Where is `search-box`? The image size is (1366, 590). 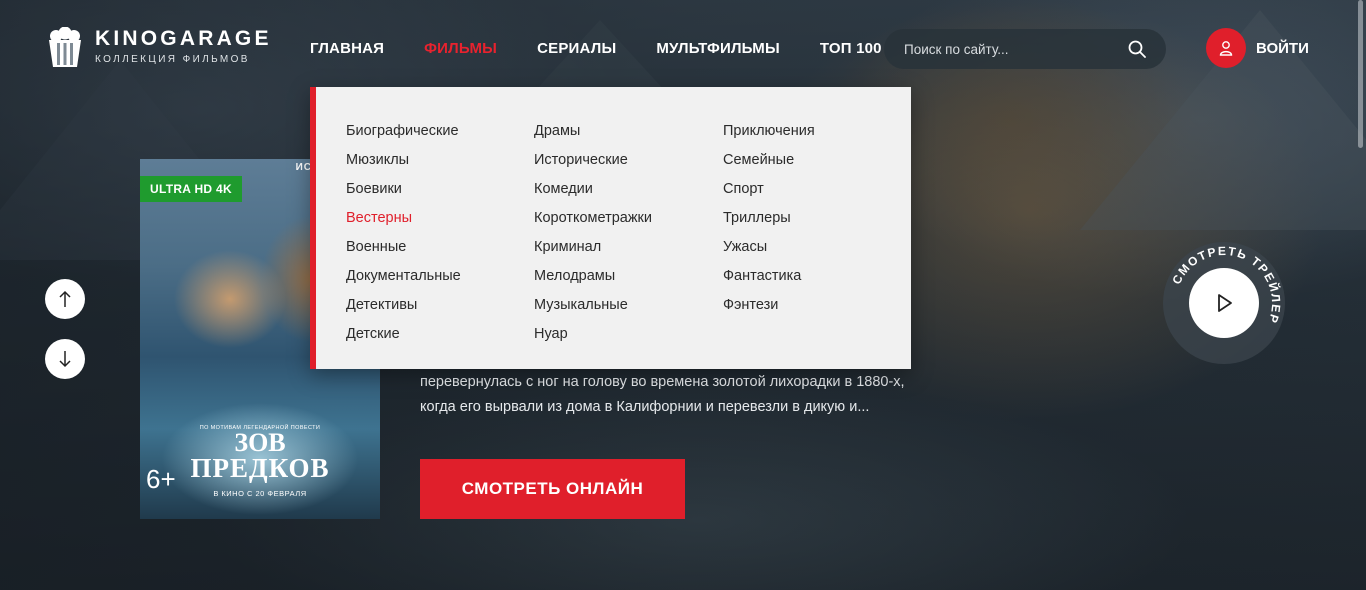
search-box is located at coordinates (1025, 49).